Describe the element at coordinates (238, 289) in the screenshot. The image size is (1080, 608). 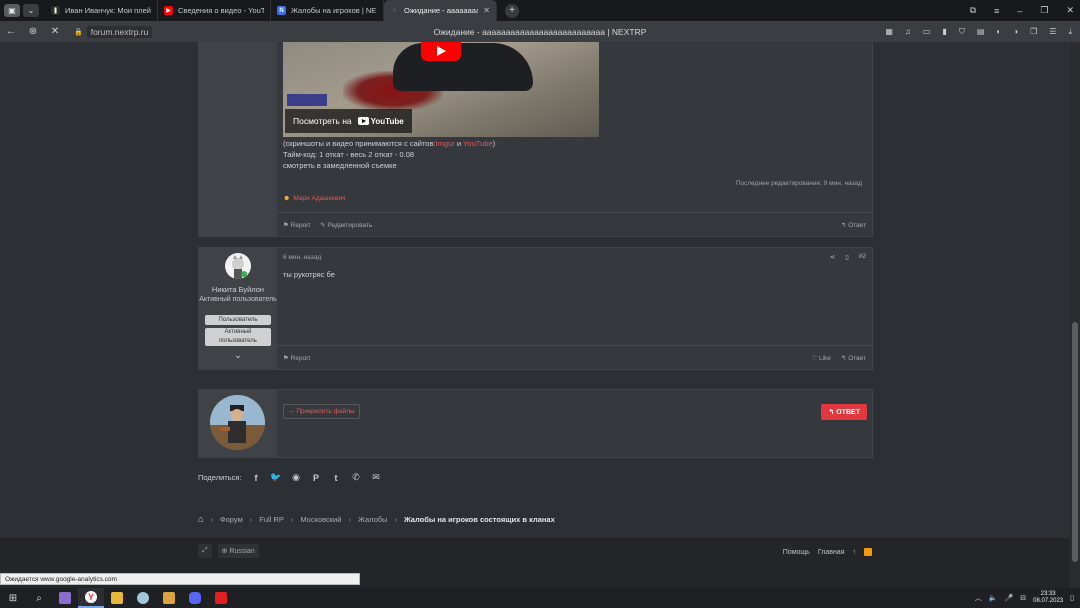
I see `author-name: Никита Буйлон` at that location.